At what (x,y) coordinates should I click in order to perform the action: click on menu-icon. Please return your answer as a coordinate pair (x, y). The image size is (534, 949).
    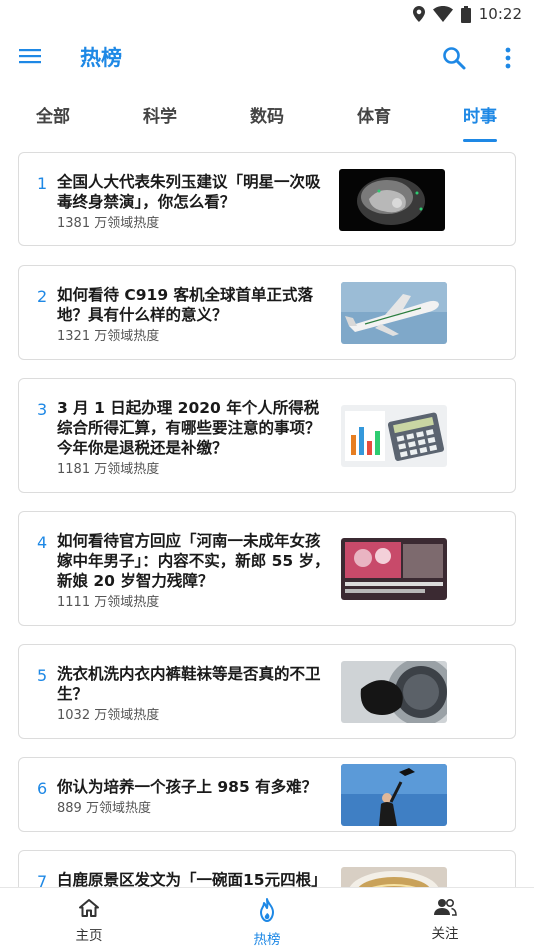
    Looking at the image, I should click on (30, 56).